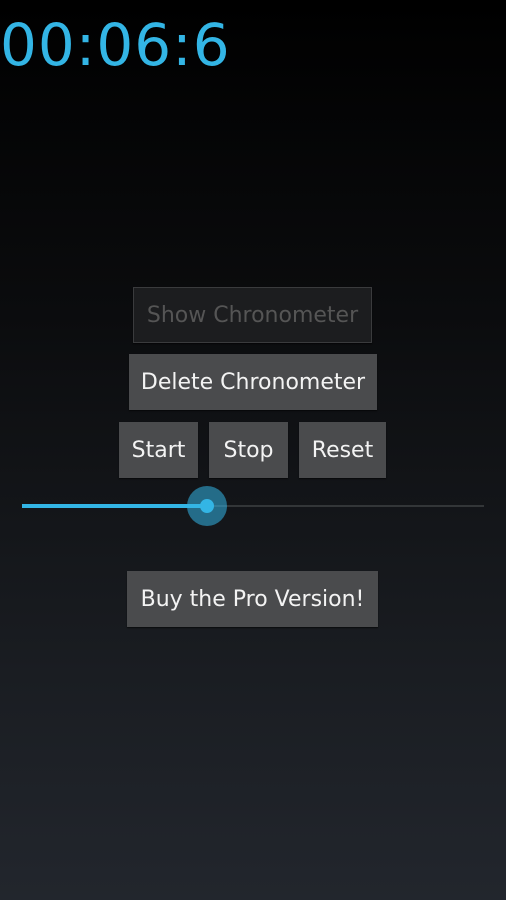 This screenshot has width=506, height=900. I want to click on slider-progress, so click(114, 506).